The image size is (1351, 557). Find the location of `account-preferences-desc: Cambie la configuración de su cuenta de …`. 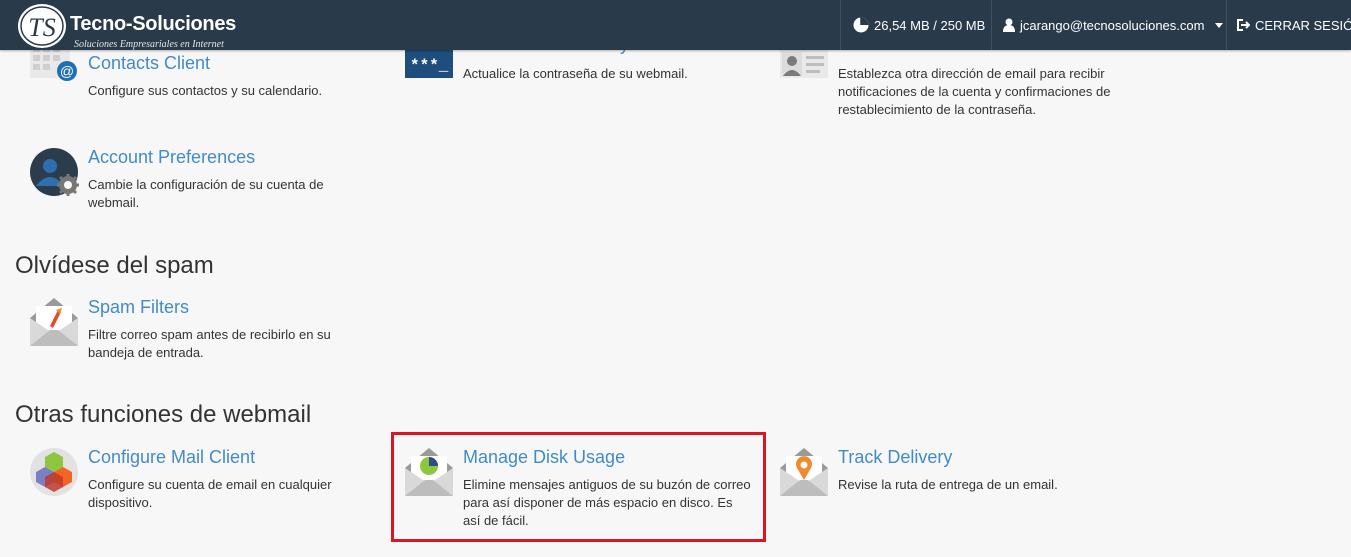

account-preferences-desc: Cambie la configuración de su cuenta de … is located at coordinates (206, 193).